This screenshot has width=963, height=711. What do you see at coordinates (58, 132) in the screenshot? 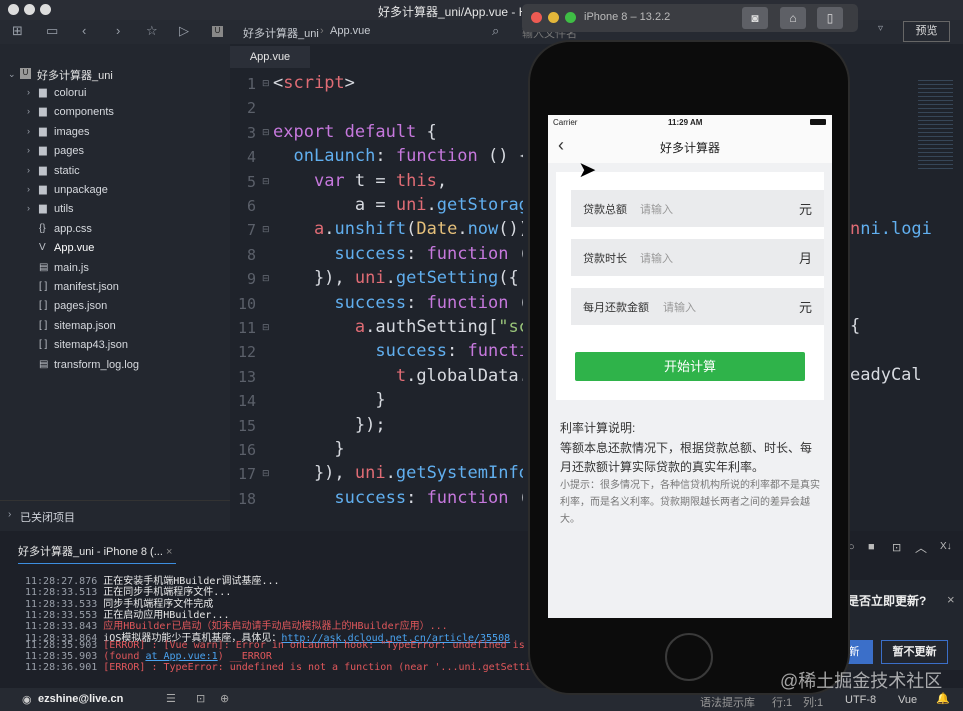
I see `sidebar-item: › ▆ images` at bounding box center [58, 132].